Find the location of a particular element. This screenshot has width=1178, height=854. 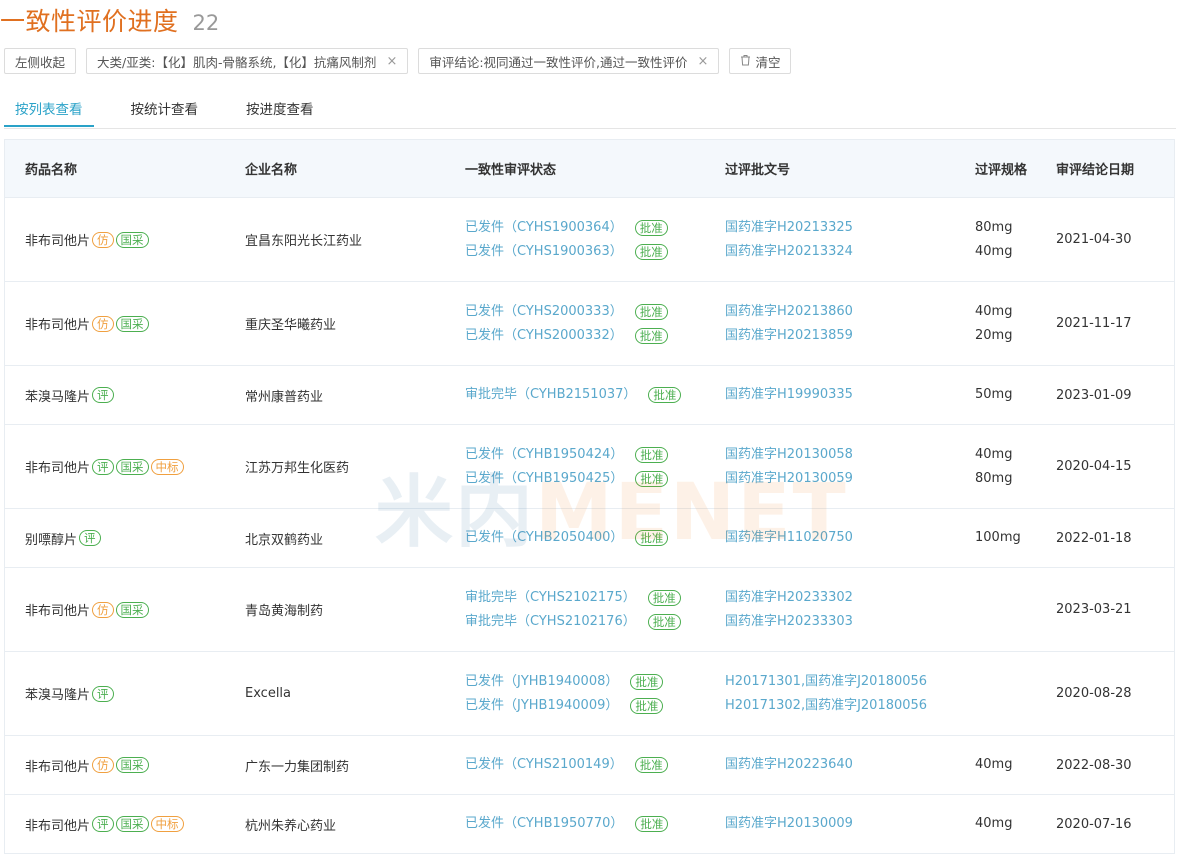

status-cell: 已发件（CYHS1900364） 批准 已发件（CYHS1900363） 批准 is located at coordinates (575, 240).